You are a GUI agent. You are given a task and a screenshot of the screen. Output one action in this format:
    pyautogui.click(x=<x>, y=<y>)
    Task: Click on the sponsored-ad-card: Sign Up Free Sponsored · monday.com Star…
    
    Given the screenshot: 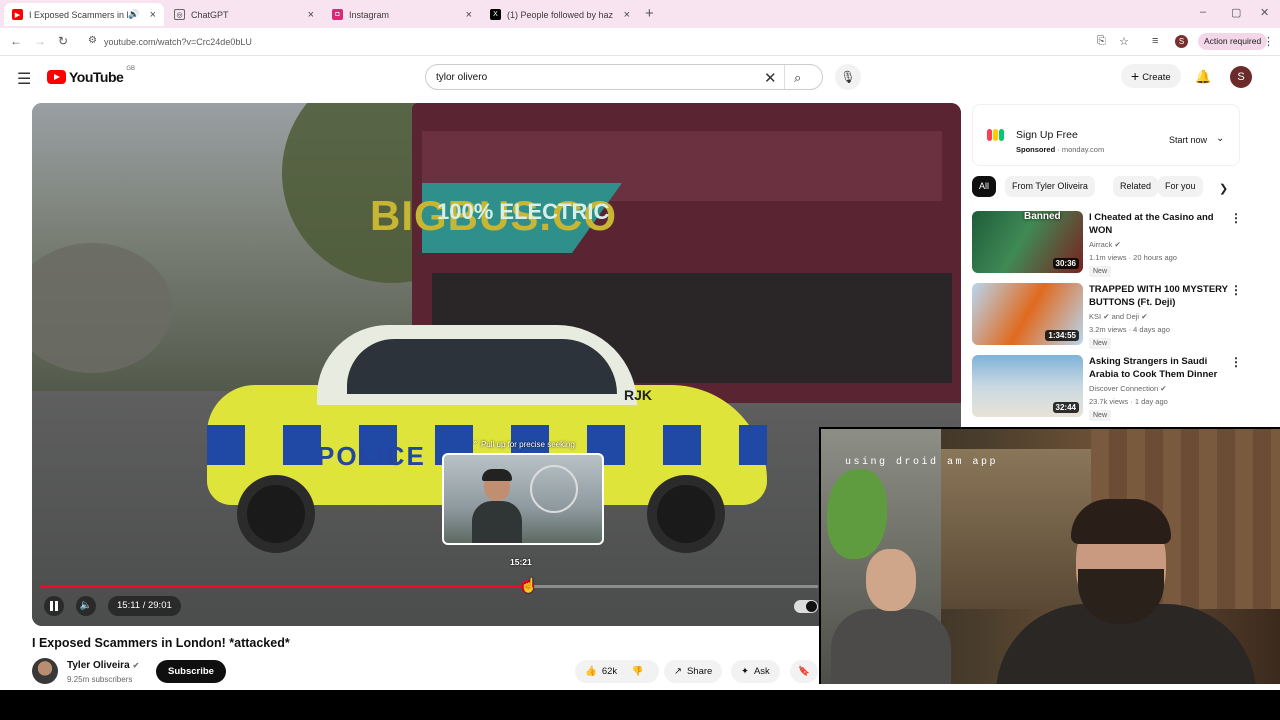 What is the action you would take?
    pyautogui.click(x=1106, y=135)
    